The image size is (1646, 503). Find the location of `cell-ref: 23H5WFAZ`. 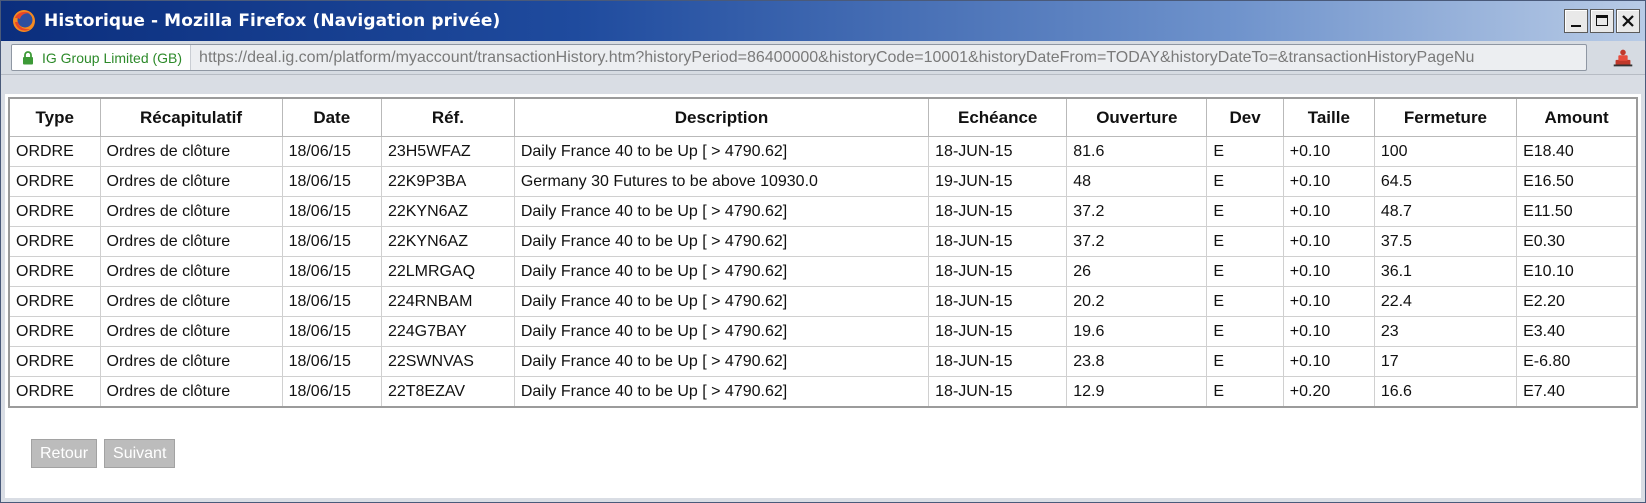

cell-ref: 23H5WFAZ is located at coordinates (447, 151).